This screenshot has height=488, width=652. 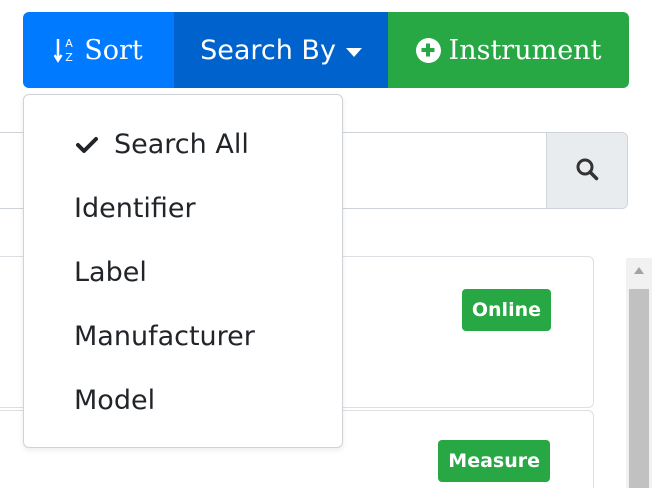 What do you see at coordinates (181, 144) in the screenshot?
I see `dropdown-item-label: Search All` at bounding box center [181, 144].